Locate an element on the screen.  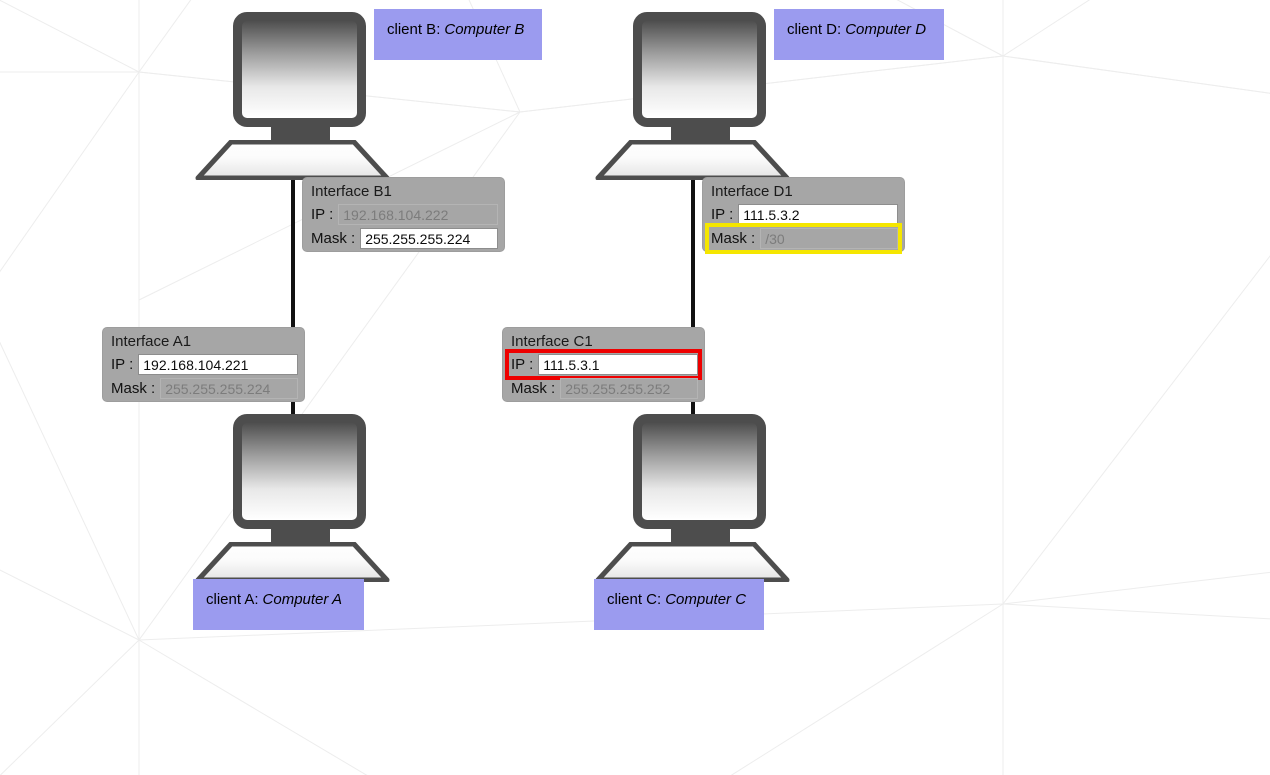
interface-title: Interface B1 is located at coordinates (351, 191).